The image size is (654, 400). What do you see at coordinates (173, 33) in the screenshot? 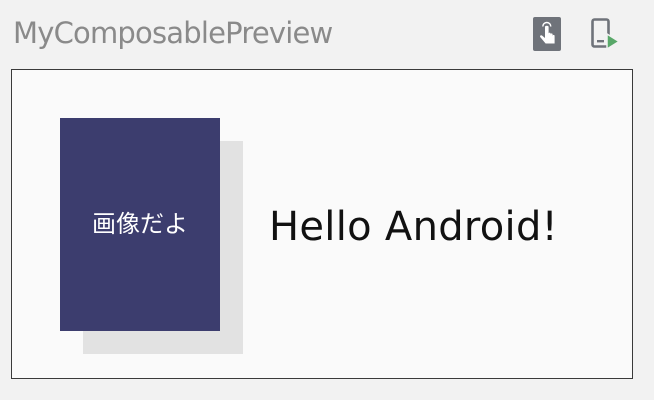
I see `preview-title: MyComposablePreview` at bounding box center [173, 33].